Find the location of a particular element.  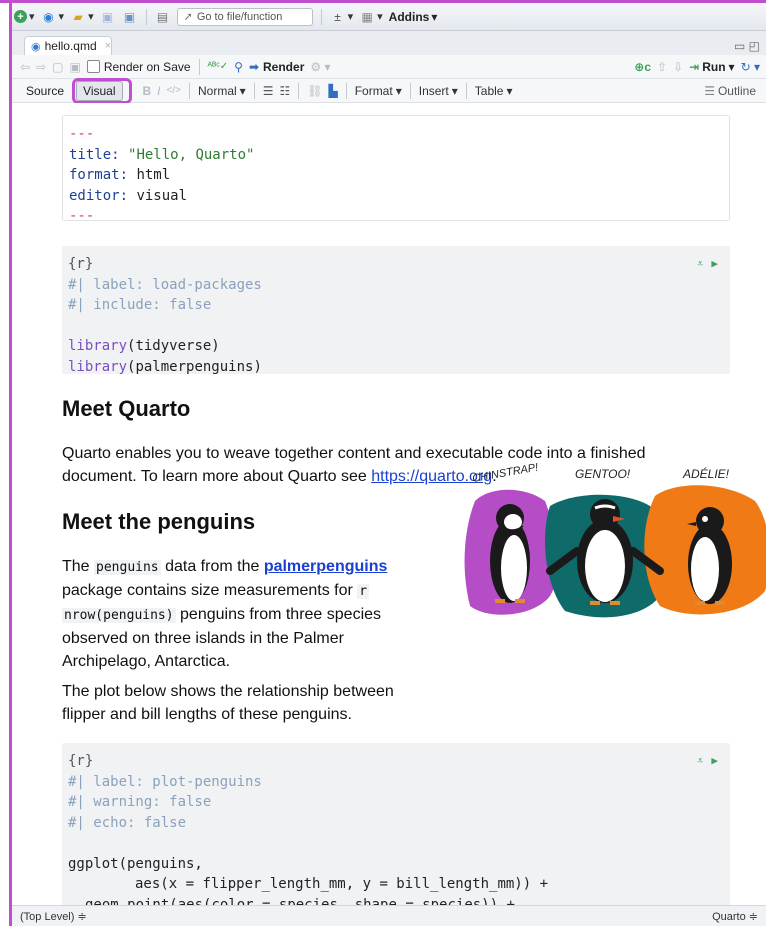

outline-toggle: ☰ Outline is located at coordinates (730, 91).